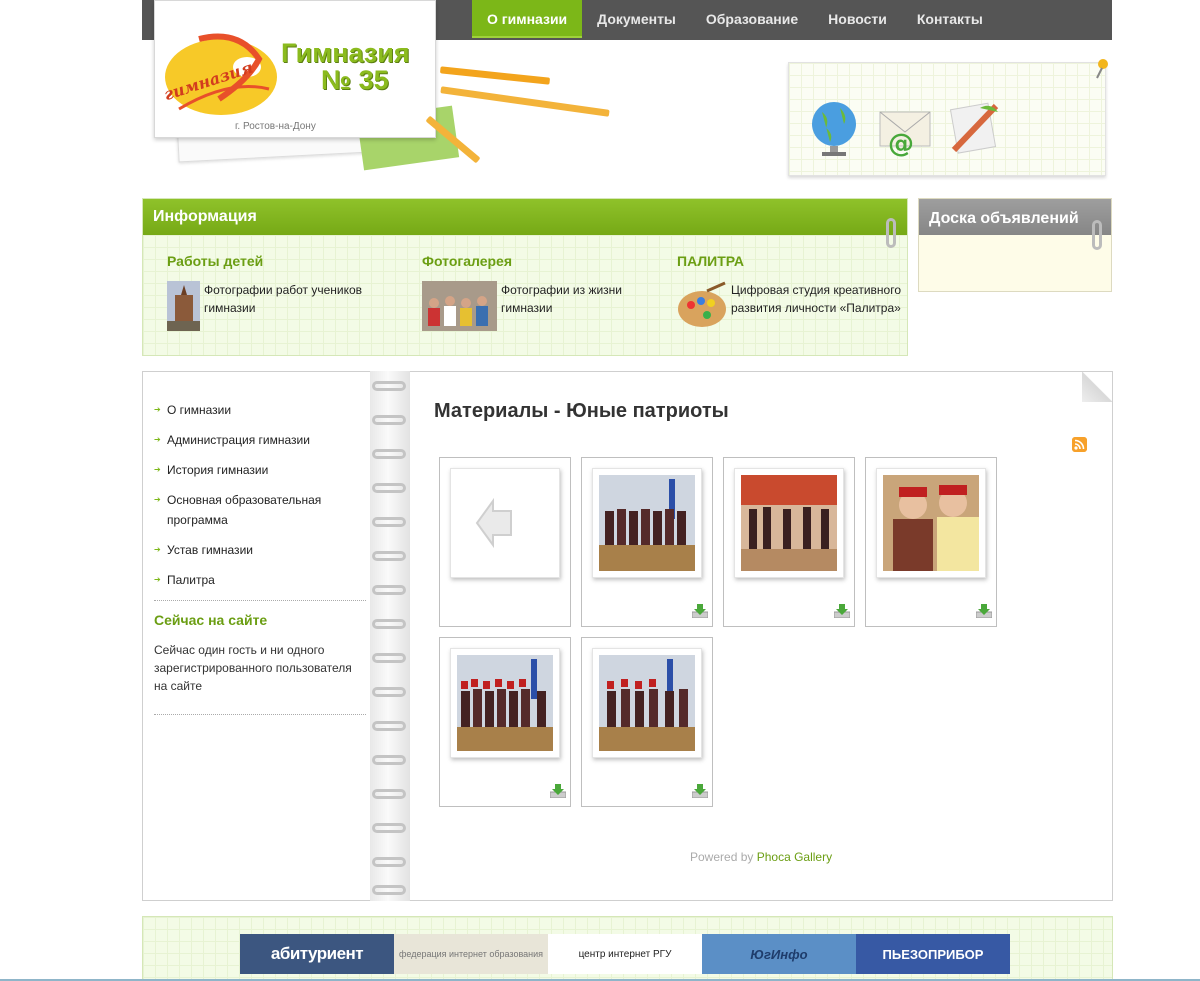 This screenshot has width=1200, height=981. Describe the element at coordinates (219, 74) in the screenshot. I see `palette-logo-icon: гимназия` at that location.